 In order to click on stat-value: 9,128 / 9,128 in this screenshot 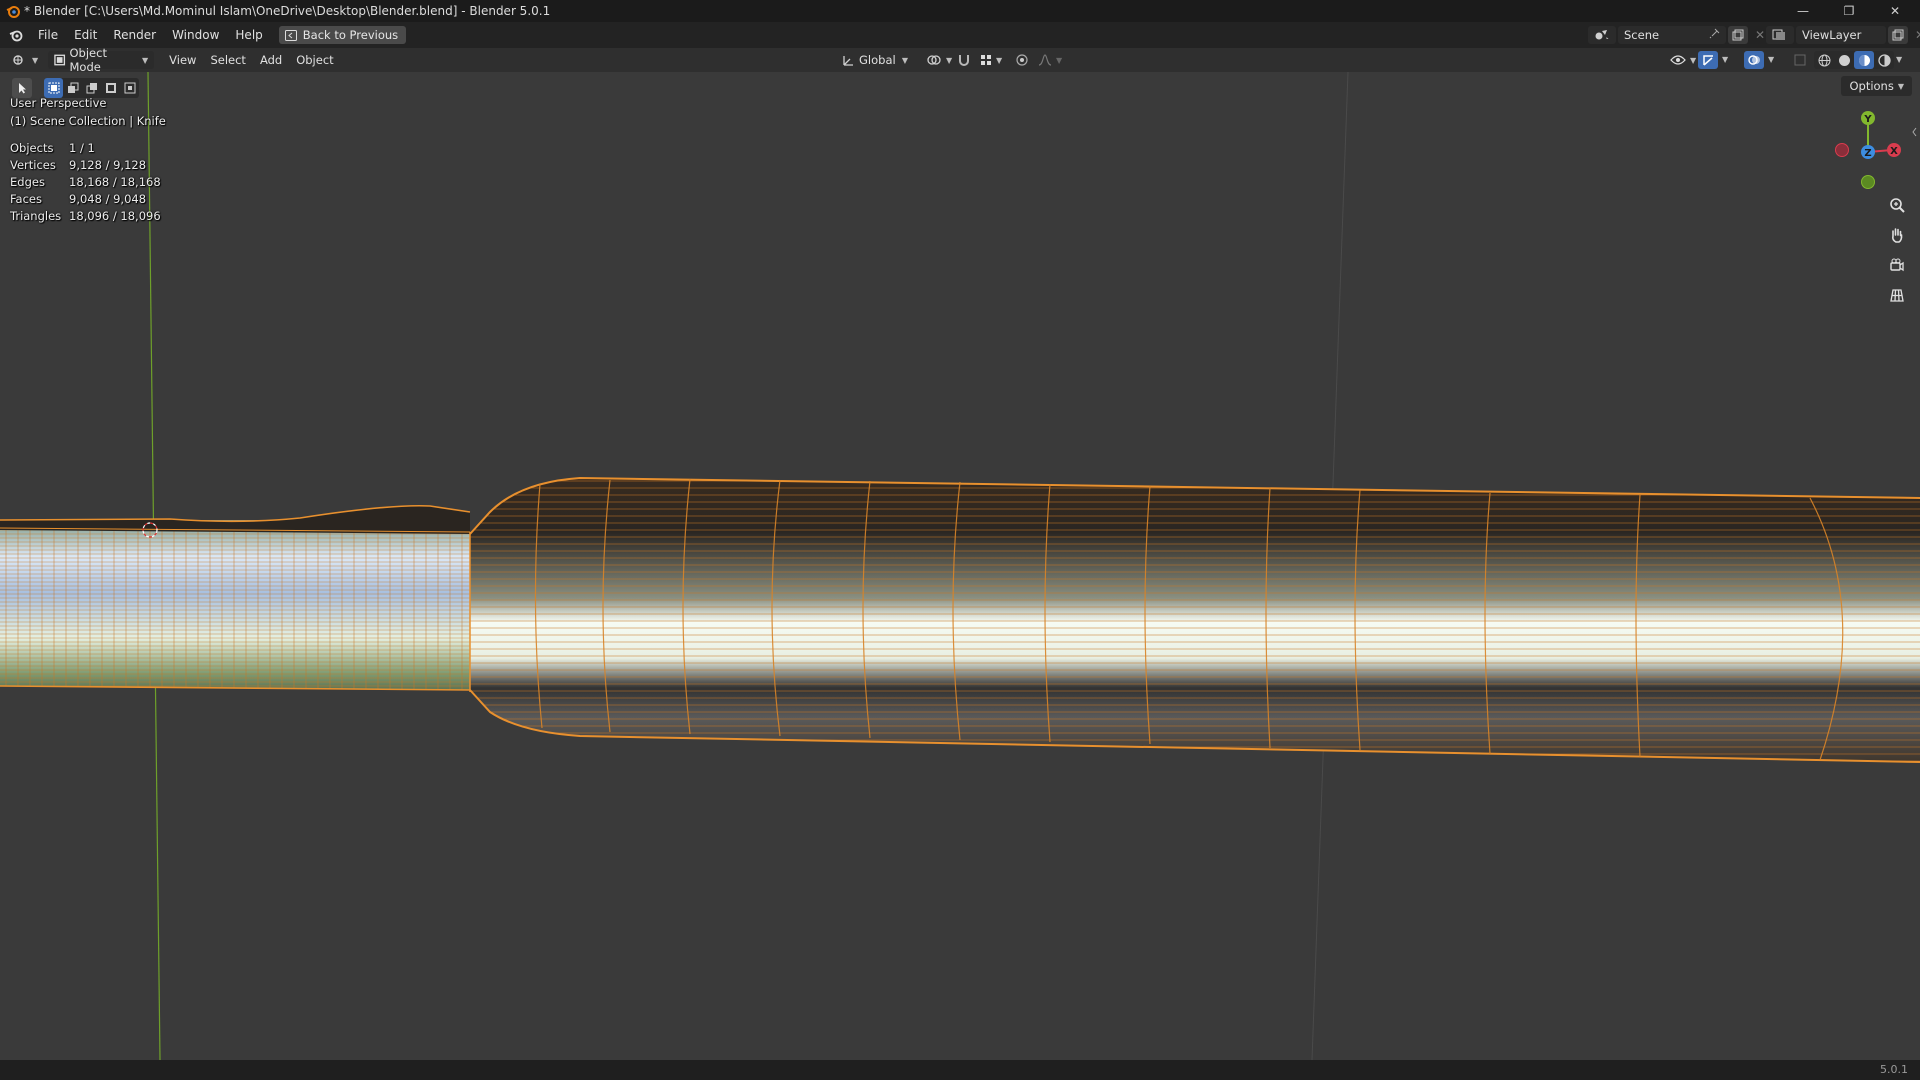, I will do `click(108, 165)`.